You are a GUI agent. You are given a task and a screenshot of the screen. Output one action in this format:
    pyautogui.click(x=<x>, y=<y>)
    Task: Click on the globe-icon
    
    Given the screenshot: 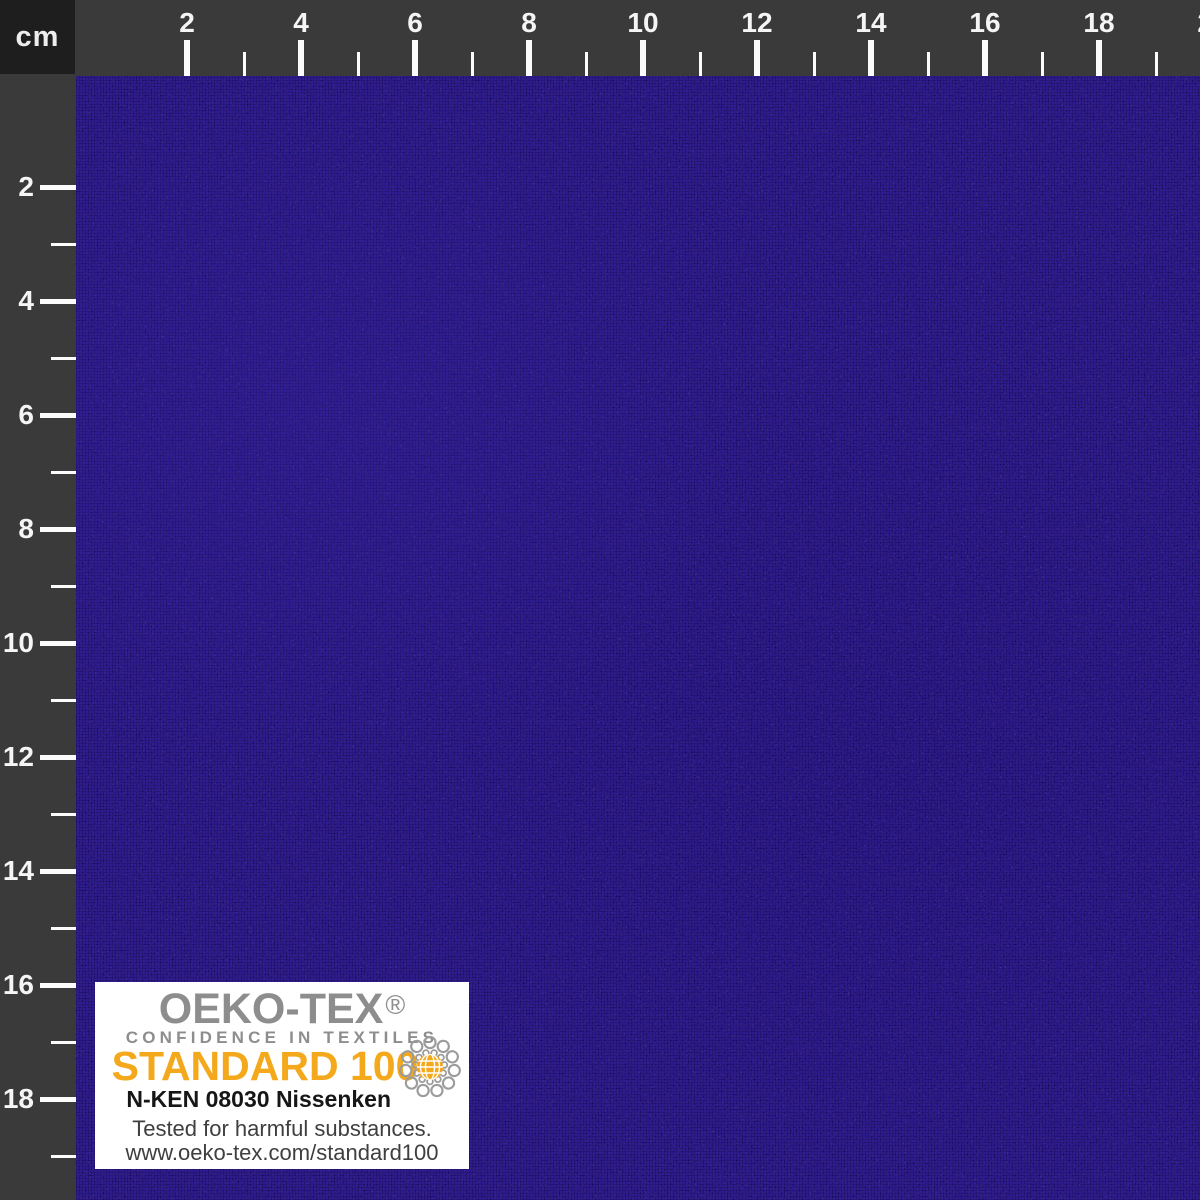 What is the action you would take?
    pyautogui.click(x=430, y=1066)
    